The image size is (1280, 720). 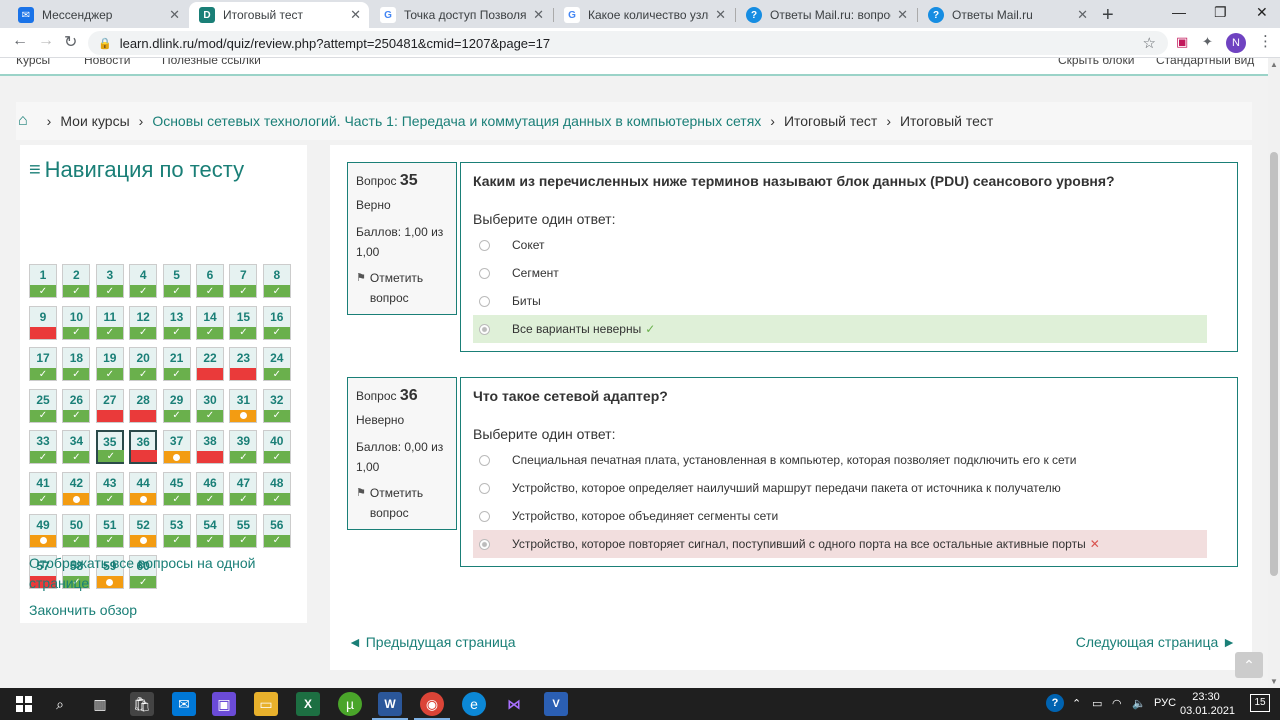 I want to click on browser-tab-google-2: G Какое количество узлов до ✕, so click(x=644, y=15).